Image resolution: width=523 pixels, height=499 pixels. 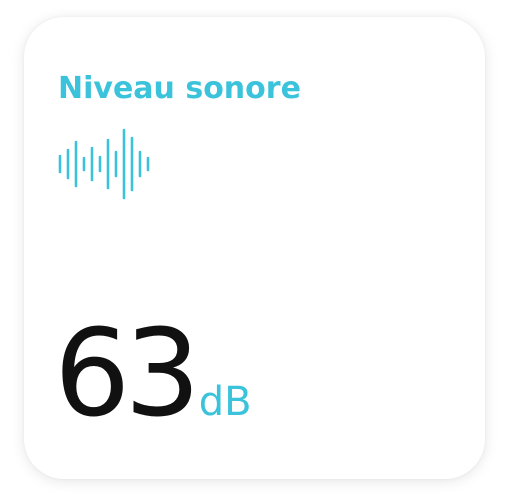 I want to click on noise-unit: dB, so click(x=225, y=402).